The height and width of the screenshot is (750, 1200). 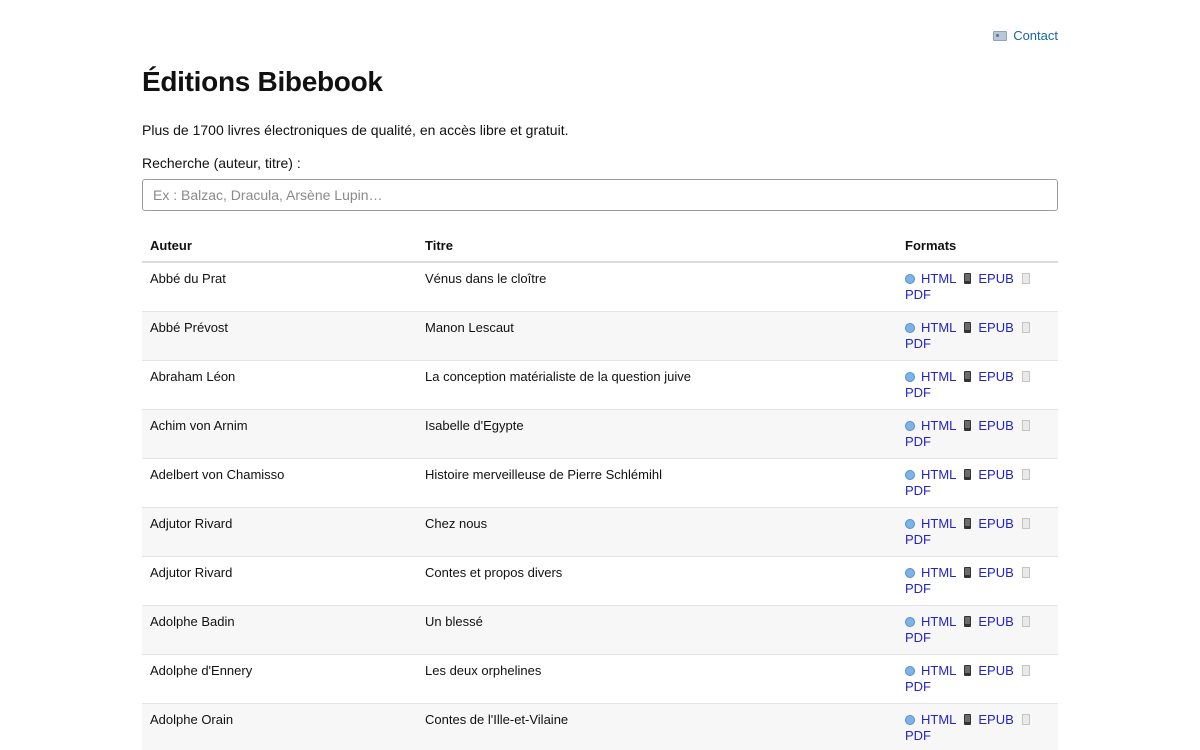 What do you see at coordinates (279, 630) in the screenshot?
I see `author-cell: Adolphe Badin` at bounding box center [279, 630].